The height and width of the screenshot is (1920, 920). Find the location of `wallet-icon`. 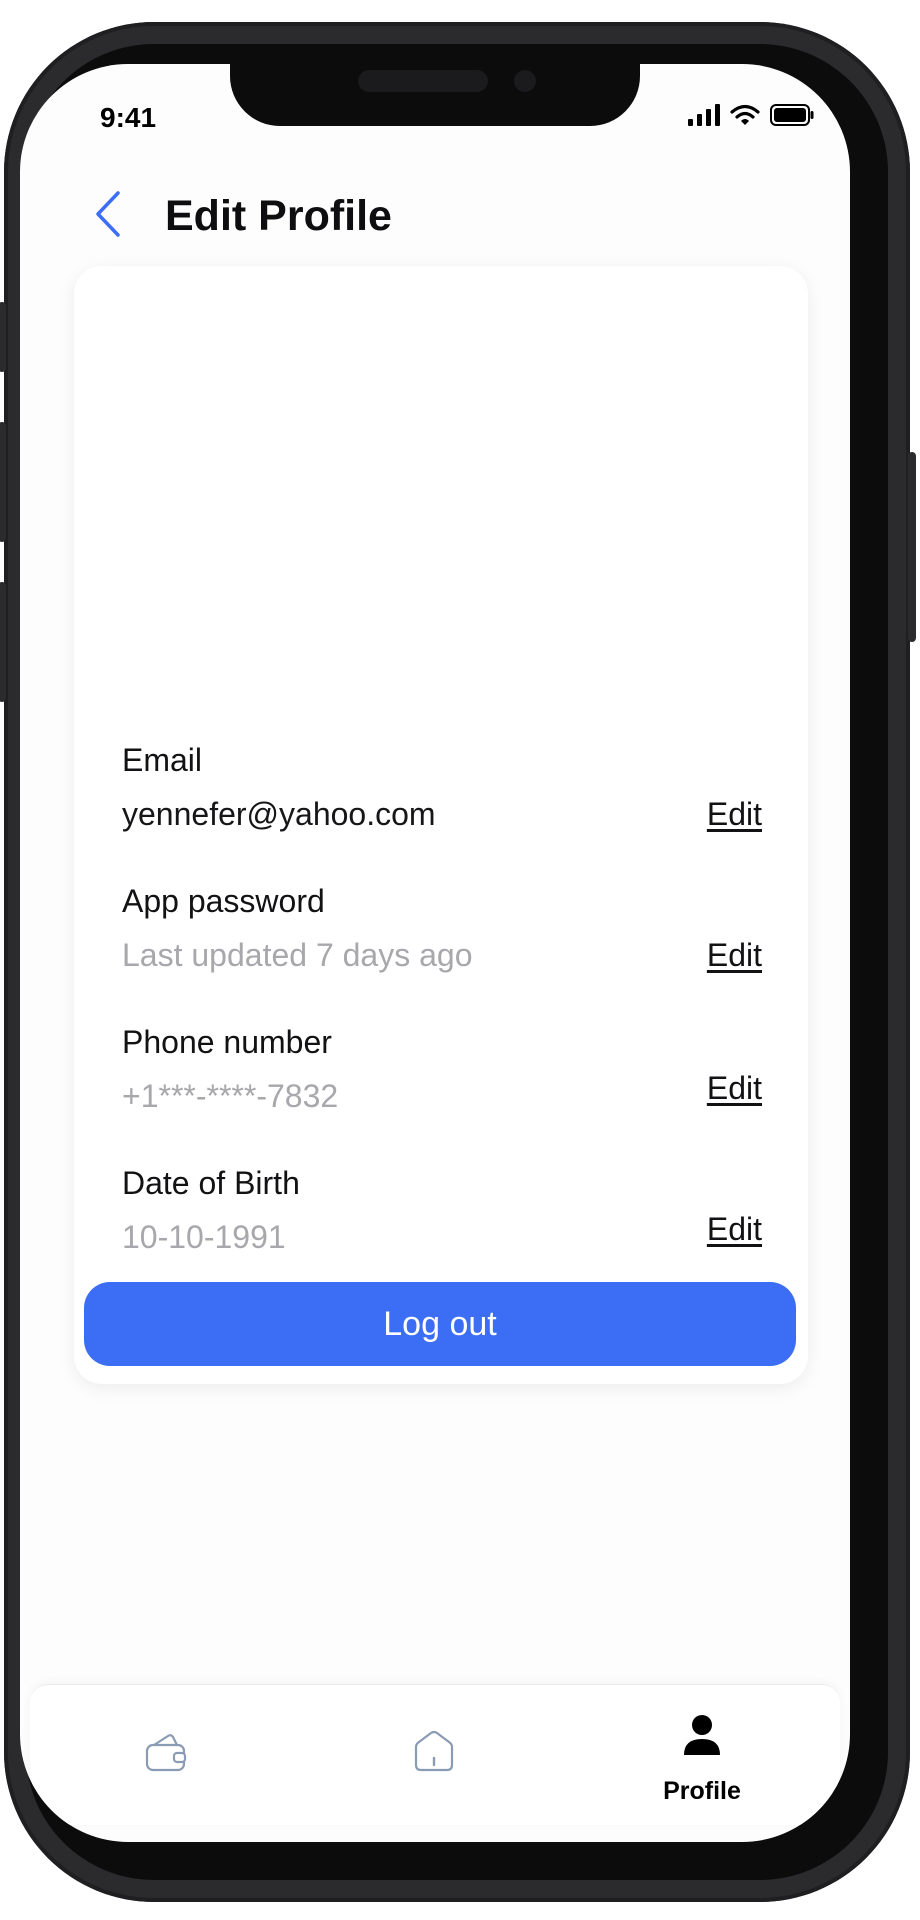

wallet-icon is located at coordinates (166, 1755).